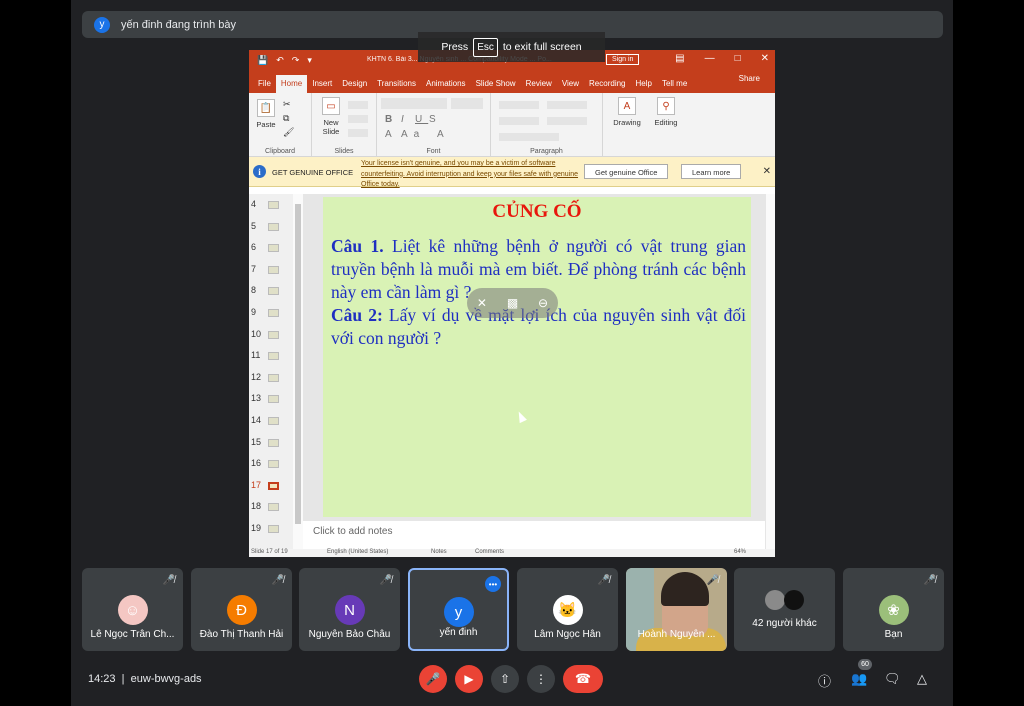  I want to click on zoom-level: 64%, so click(740, 552).